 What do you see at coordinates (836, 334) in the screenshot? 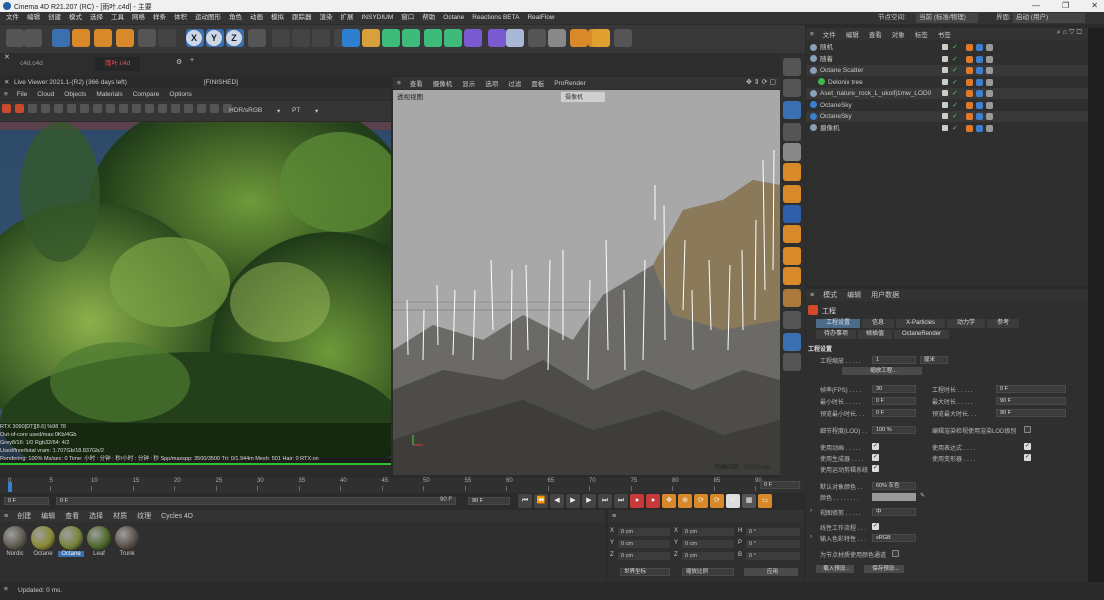
I see `attribute-subtab: 待办事项` at bounding box center [836, 334].